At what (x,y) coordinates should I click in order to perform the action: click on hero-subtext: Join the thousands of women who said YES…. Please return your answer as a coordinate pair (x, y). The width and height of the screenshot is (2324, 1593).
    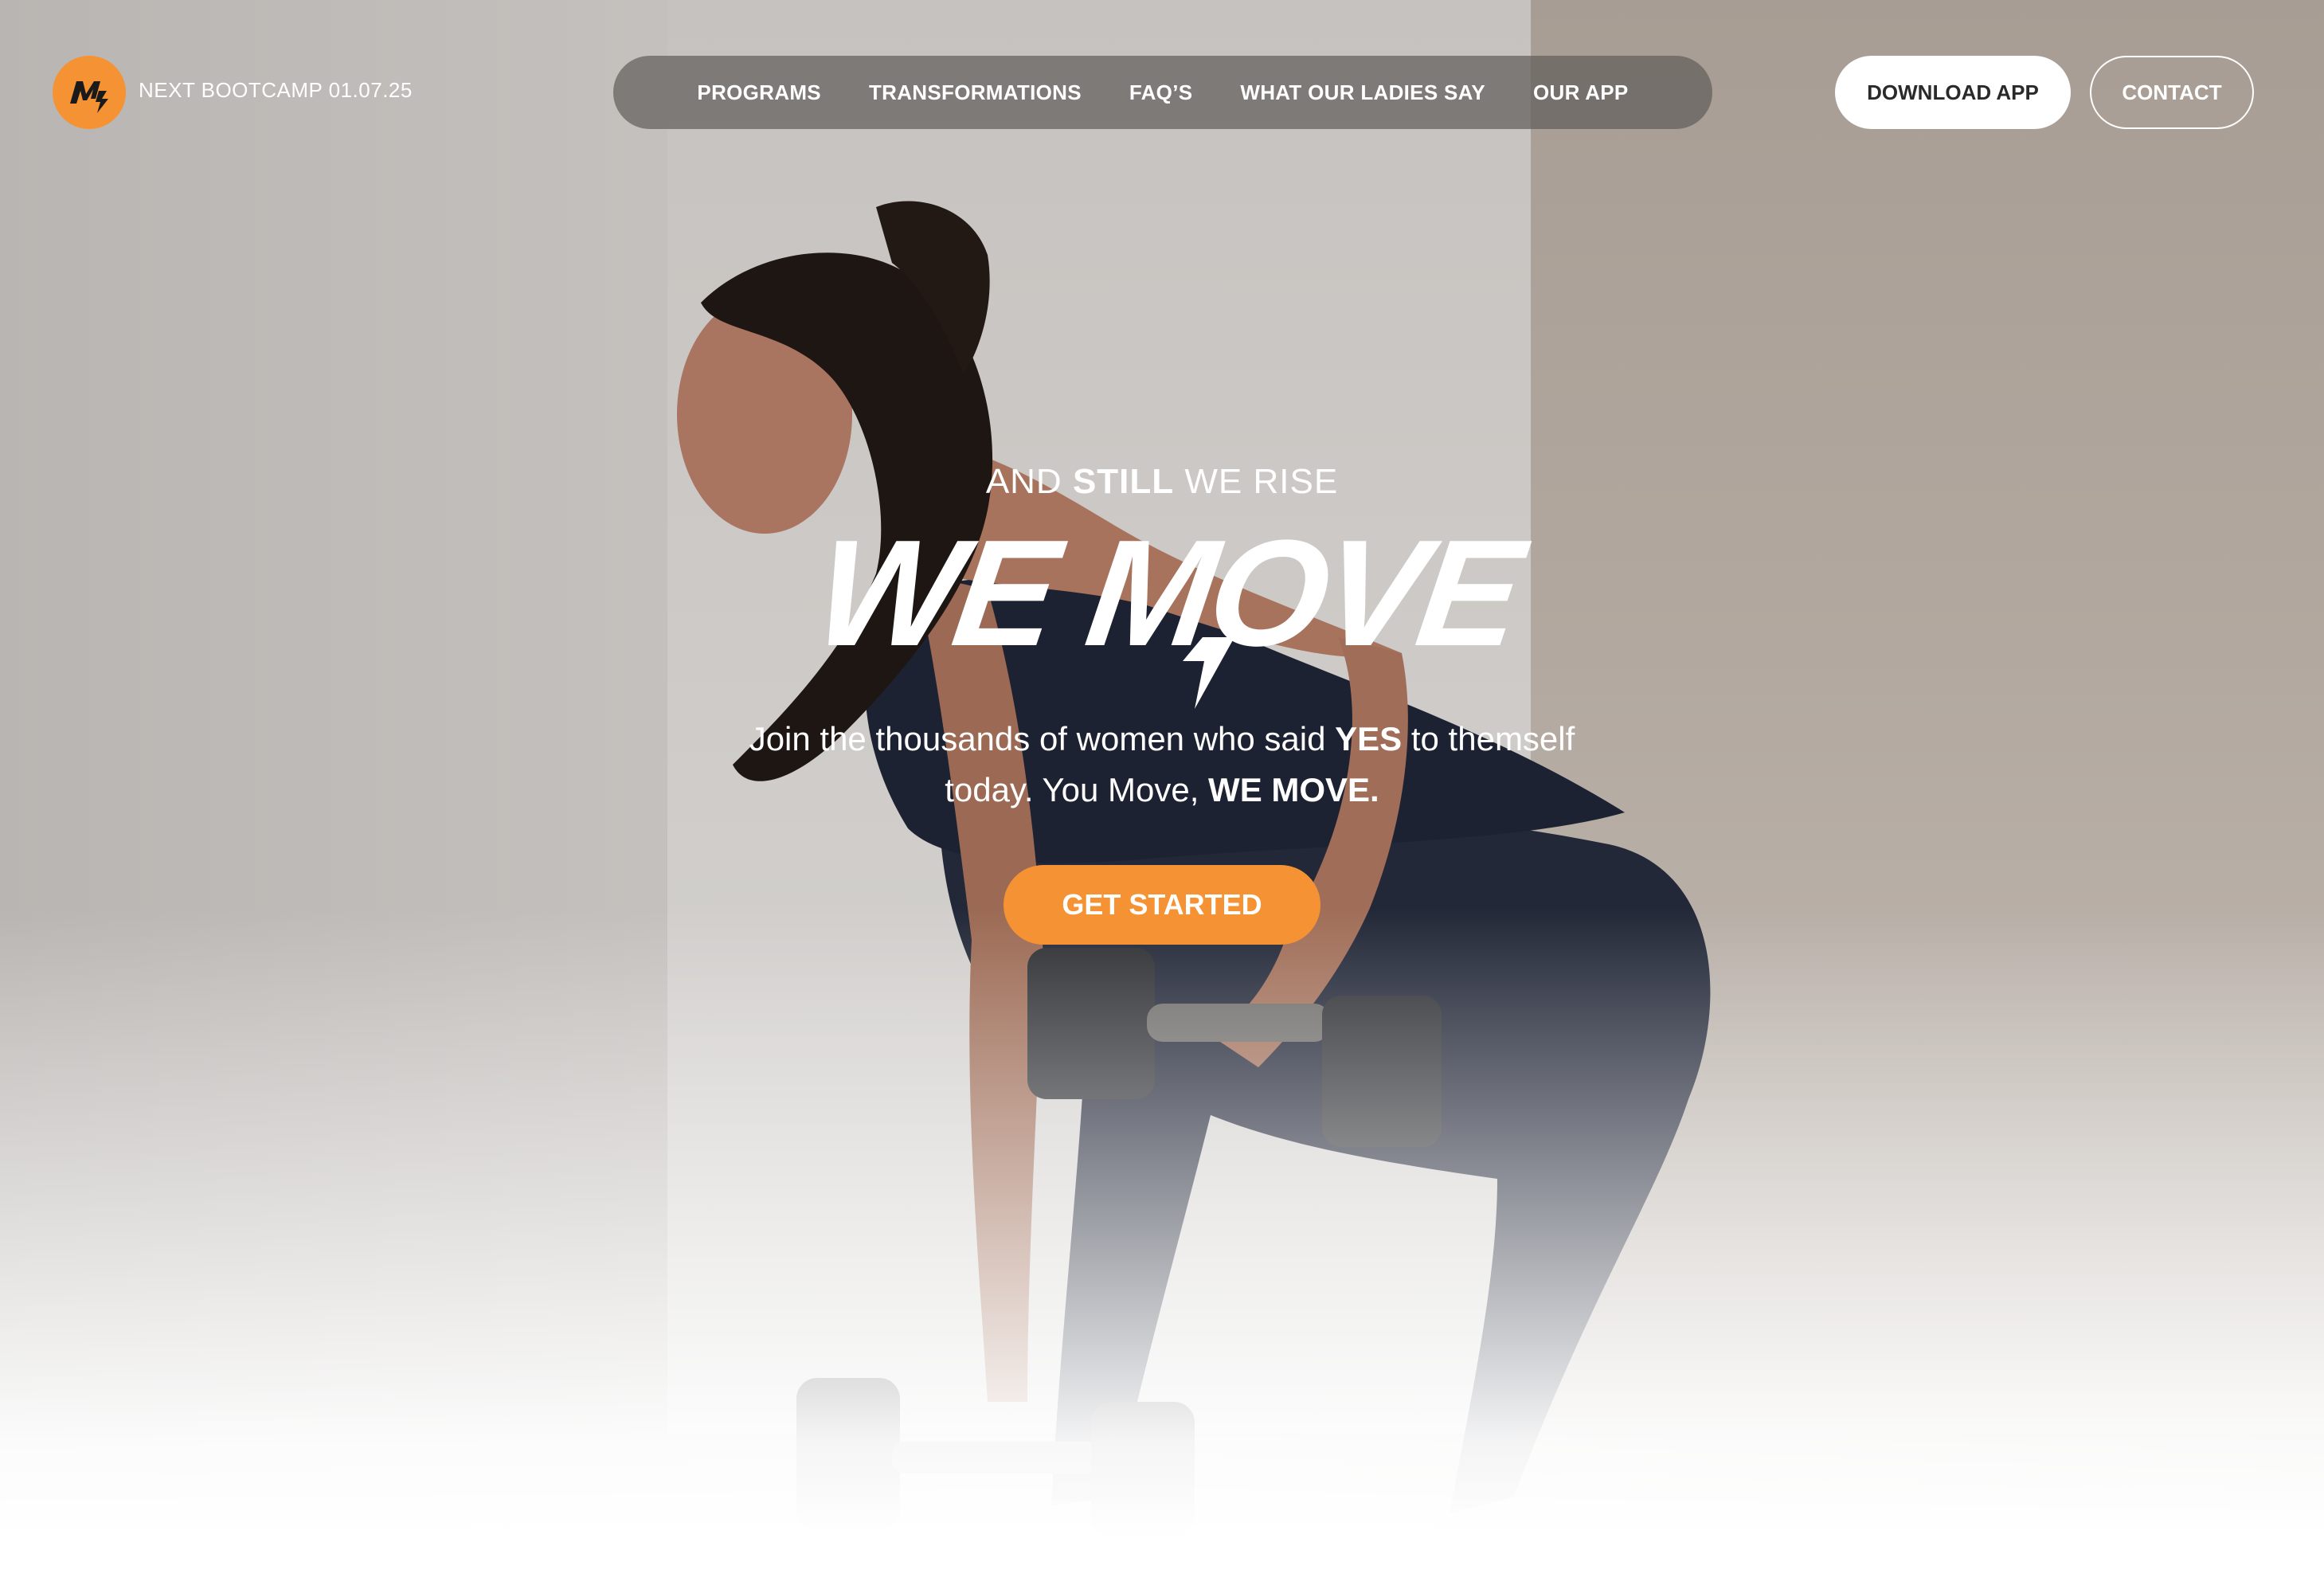
    Looking at the image, I should click on (1162, 765).